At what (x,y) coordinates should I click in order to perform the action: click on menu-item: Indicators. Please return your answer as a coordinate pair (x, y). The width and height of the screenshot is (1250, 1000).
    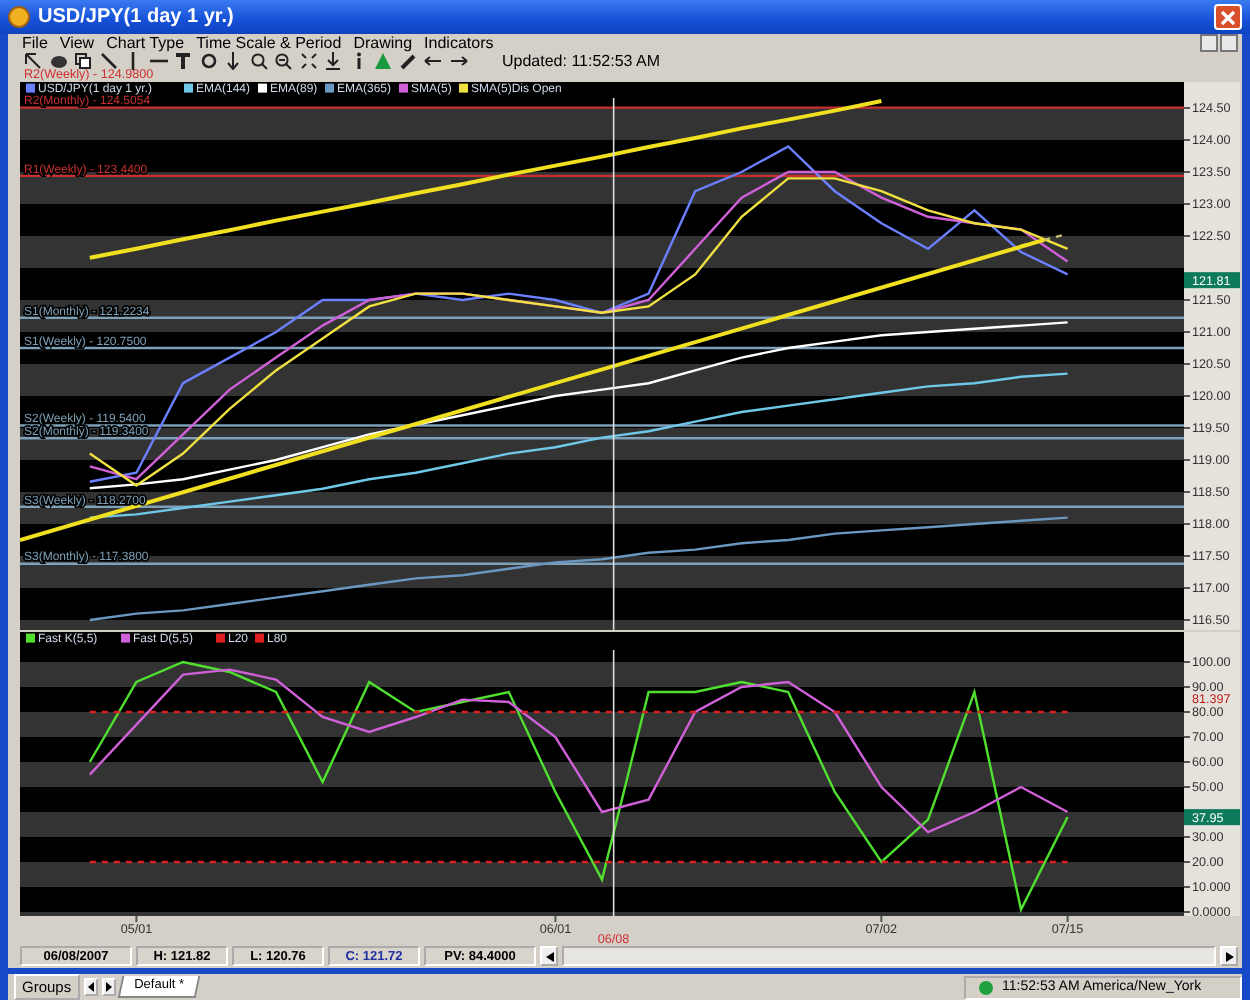
    Looking at the image, I should click on (459, 43).